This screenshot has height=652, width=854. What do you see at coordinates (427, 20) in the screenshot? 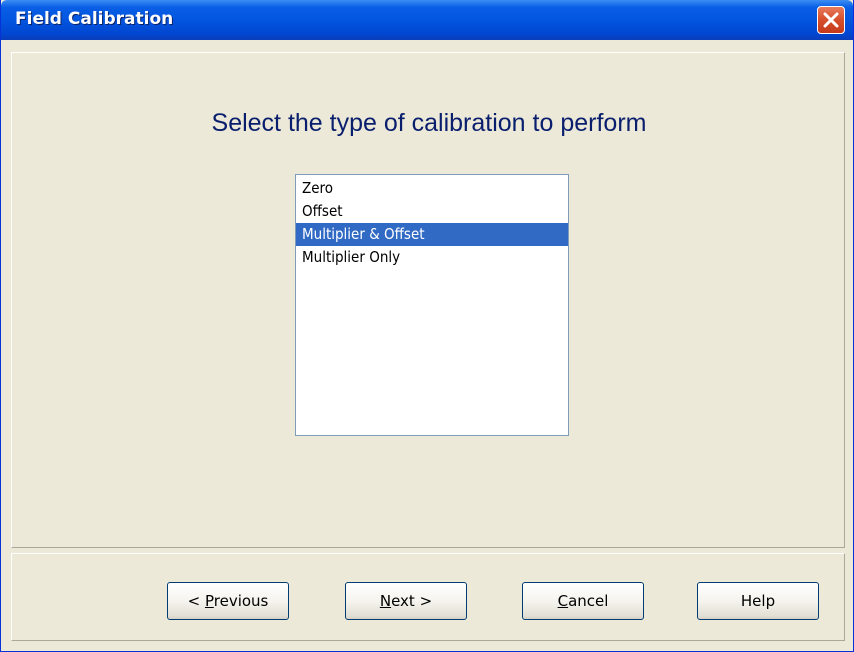
I see `title-bar: Field Calibration` at bounding box center [427, 20].